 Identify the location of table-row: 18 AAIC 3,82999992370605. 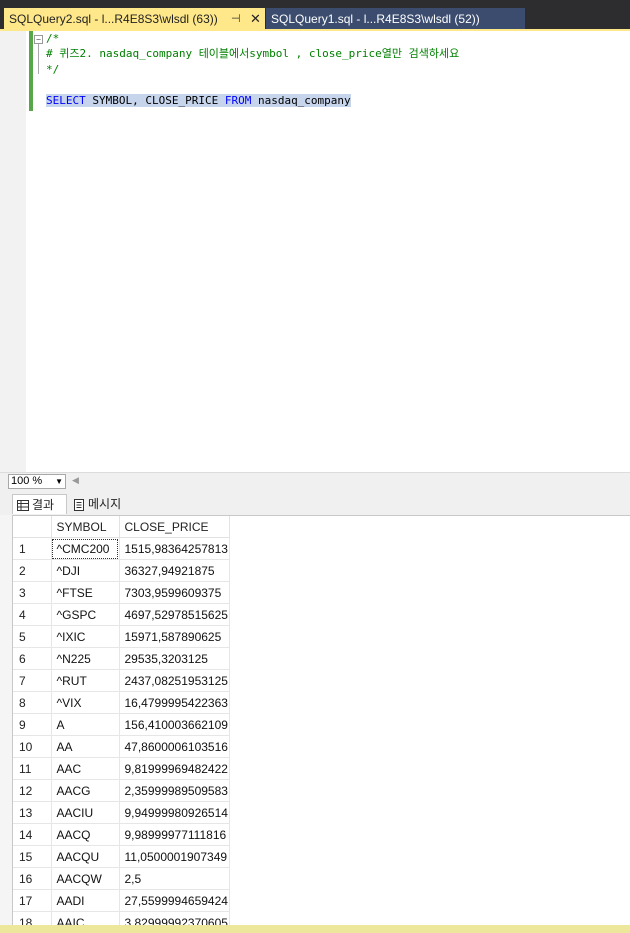
(121, 918).